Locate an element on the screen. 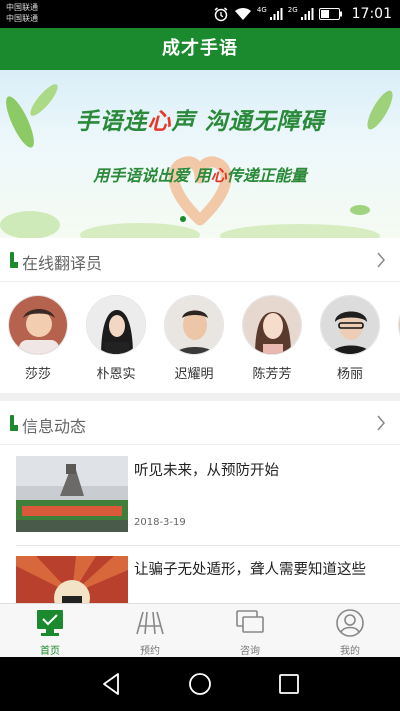 The image size is (400, 711). tab-appointment: 预约 is located at coordinates (150, 631).